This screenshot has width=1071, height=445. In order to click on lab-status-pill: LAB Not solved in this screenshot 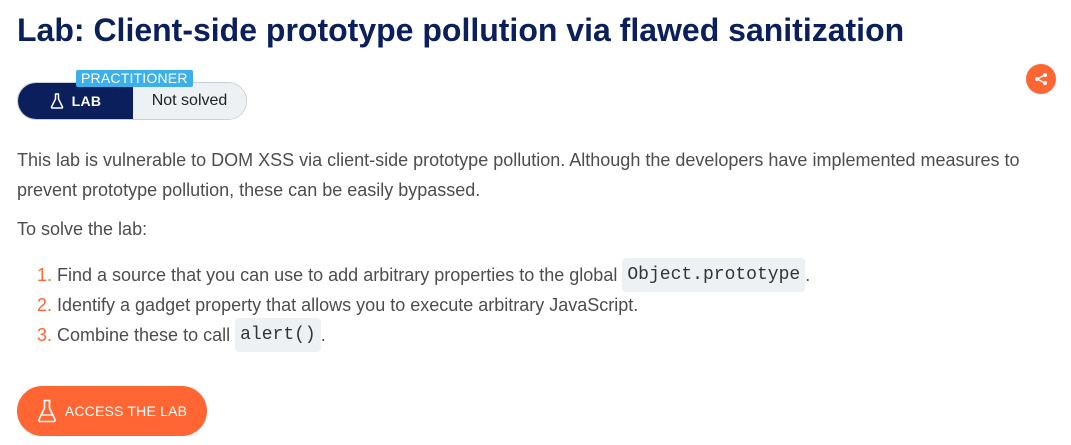, I will do `click(132, 101)`.